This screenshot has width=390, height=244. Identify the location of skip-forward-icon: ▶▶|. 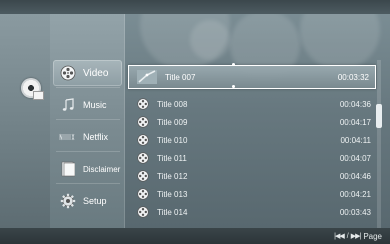
(356, 236).